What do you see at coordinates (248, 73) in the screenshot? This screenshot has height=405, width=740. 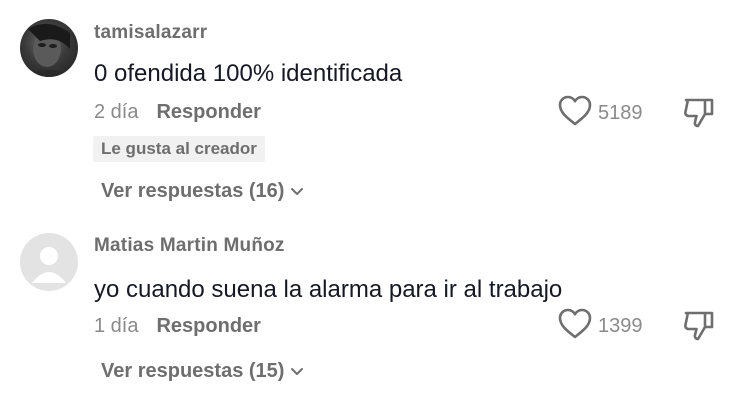 I see `comment-text: 0 ofendida 100% identificada` at bounding box center [248, 73].